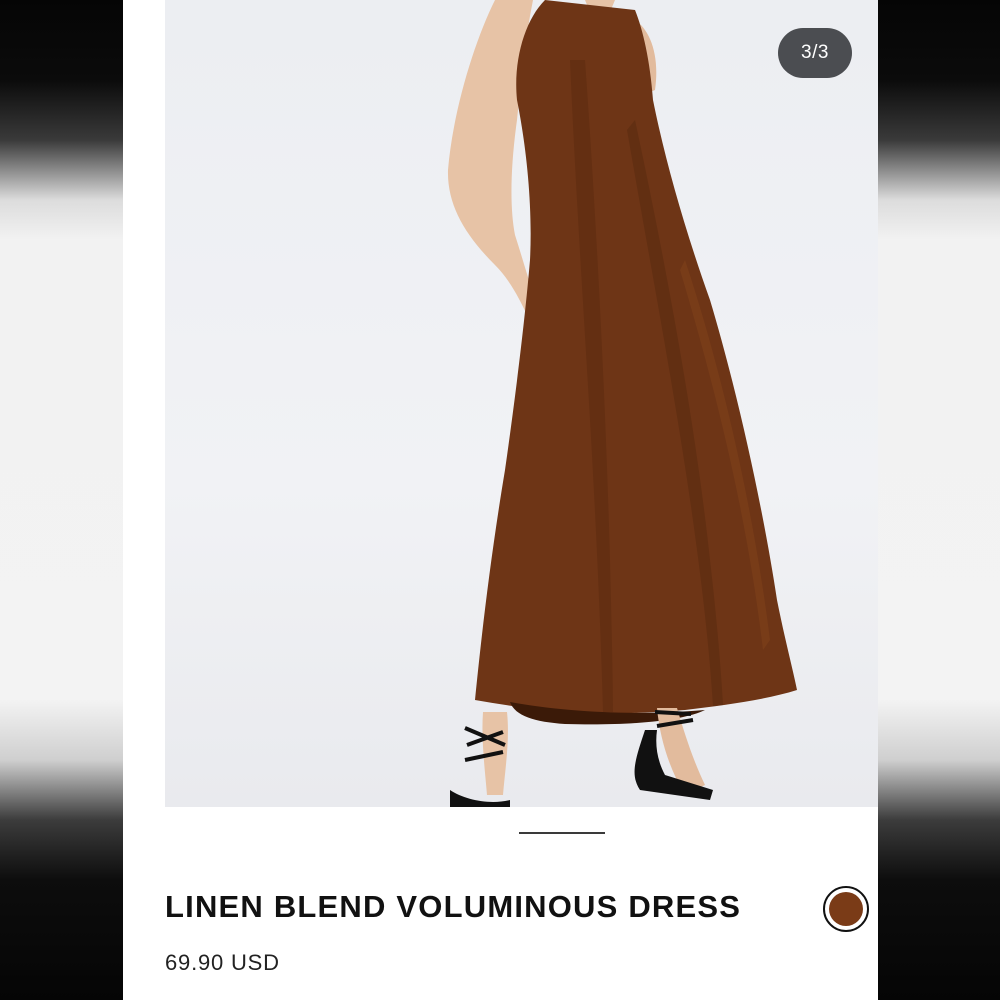  Describe the element at coordinates (453, 906) in the screenshot. I see `product-title: LINEN BLEND VOLUMINOUS DRESS` at that location.